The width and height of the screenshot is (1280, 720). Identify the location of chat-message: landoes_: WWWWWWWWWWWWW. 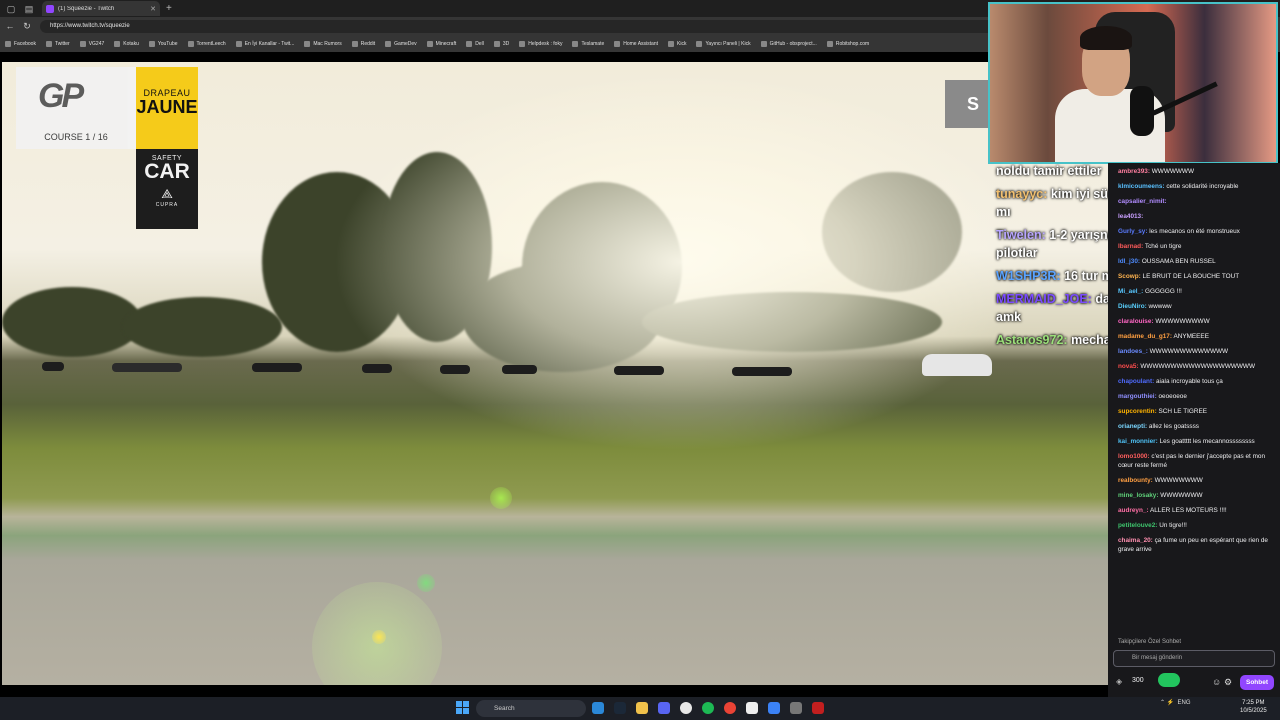
(1196, 351).